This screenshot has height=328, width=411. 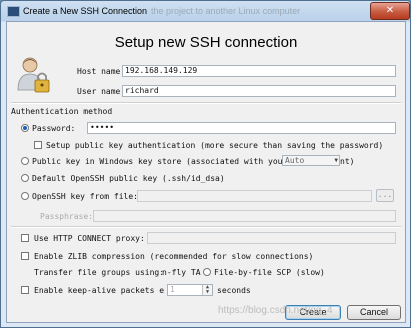 What do you see at coordinates (295, 160) in the screenshot?
I see `key-store-select-value: Auto` at bounding box center [295, 160].